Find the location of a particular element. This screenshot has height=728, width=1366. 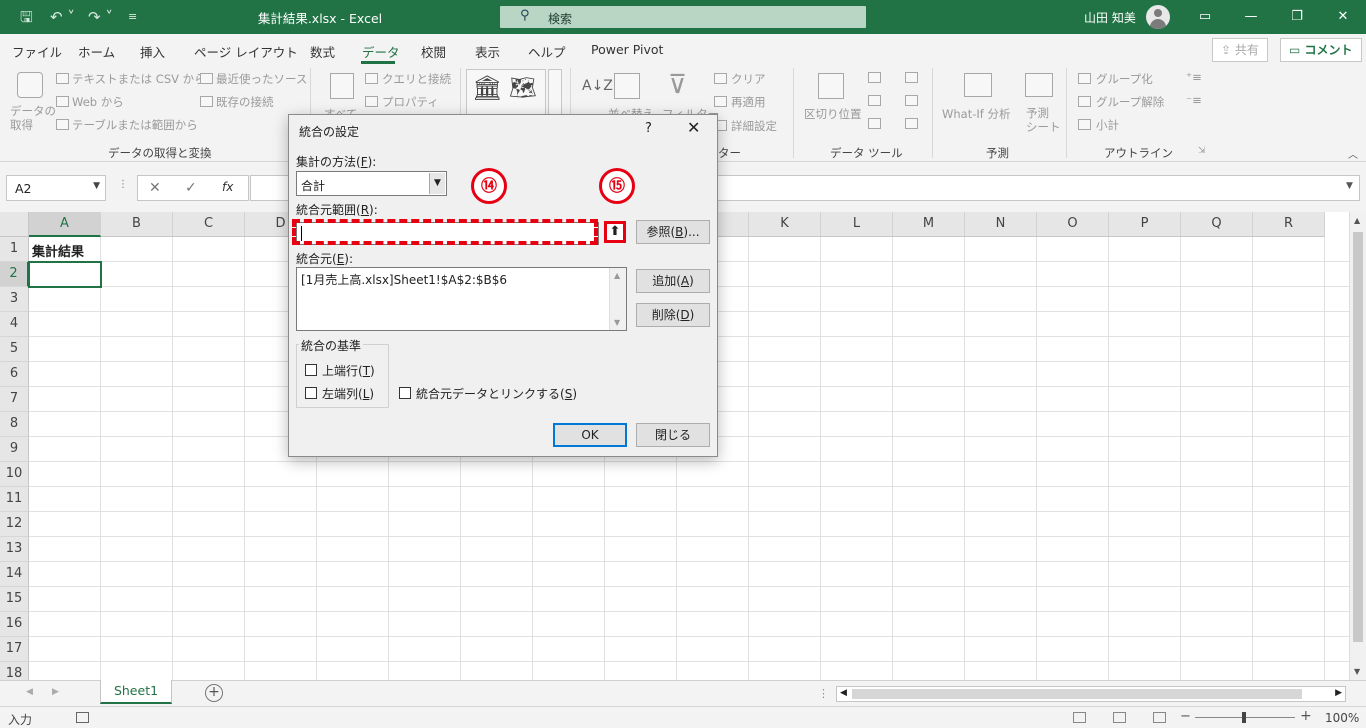

page-layout-view-icon is located at coordinates (1119, 717).